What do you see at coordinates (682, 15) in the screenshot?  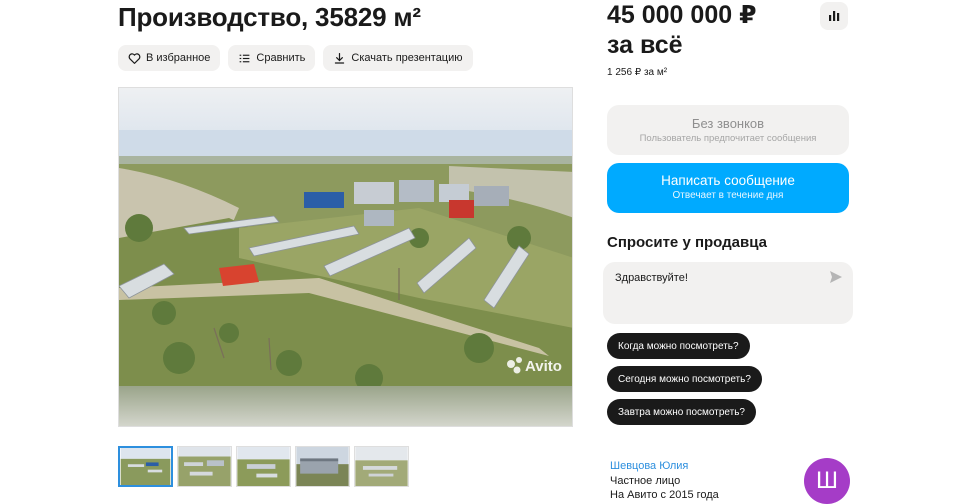 I see `price-amount: 45 000 000 ₽` at bounding box center [682, 15].